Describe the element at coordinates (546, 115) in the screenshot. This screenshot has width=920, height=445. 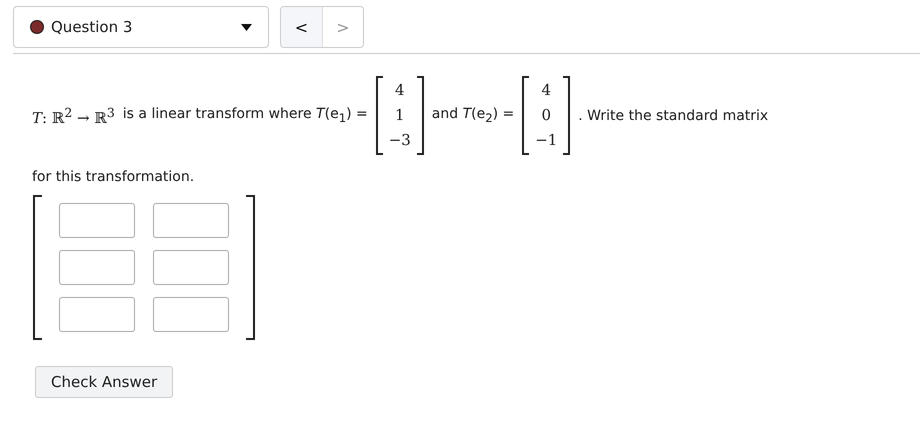
I see `column-vector: 4 0 −1` at that location.